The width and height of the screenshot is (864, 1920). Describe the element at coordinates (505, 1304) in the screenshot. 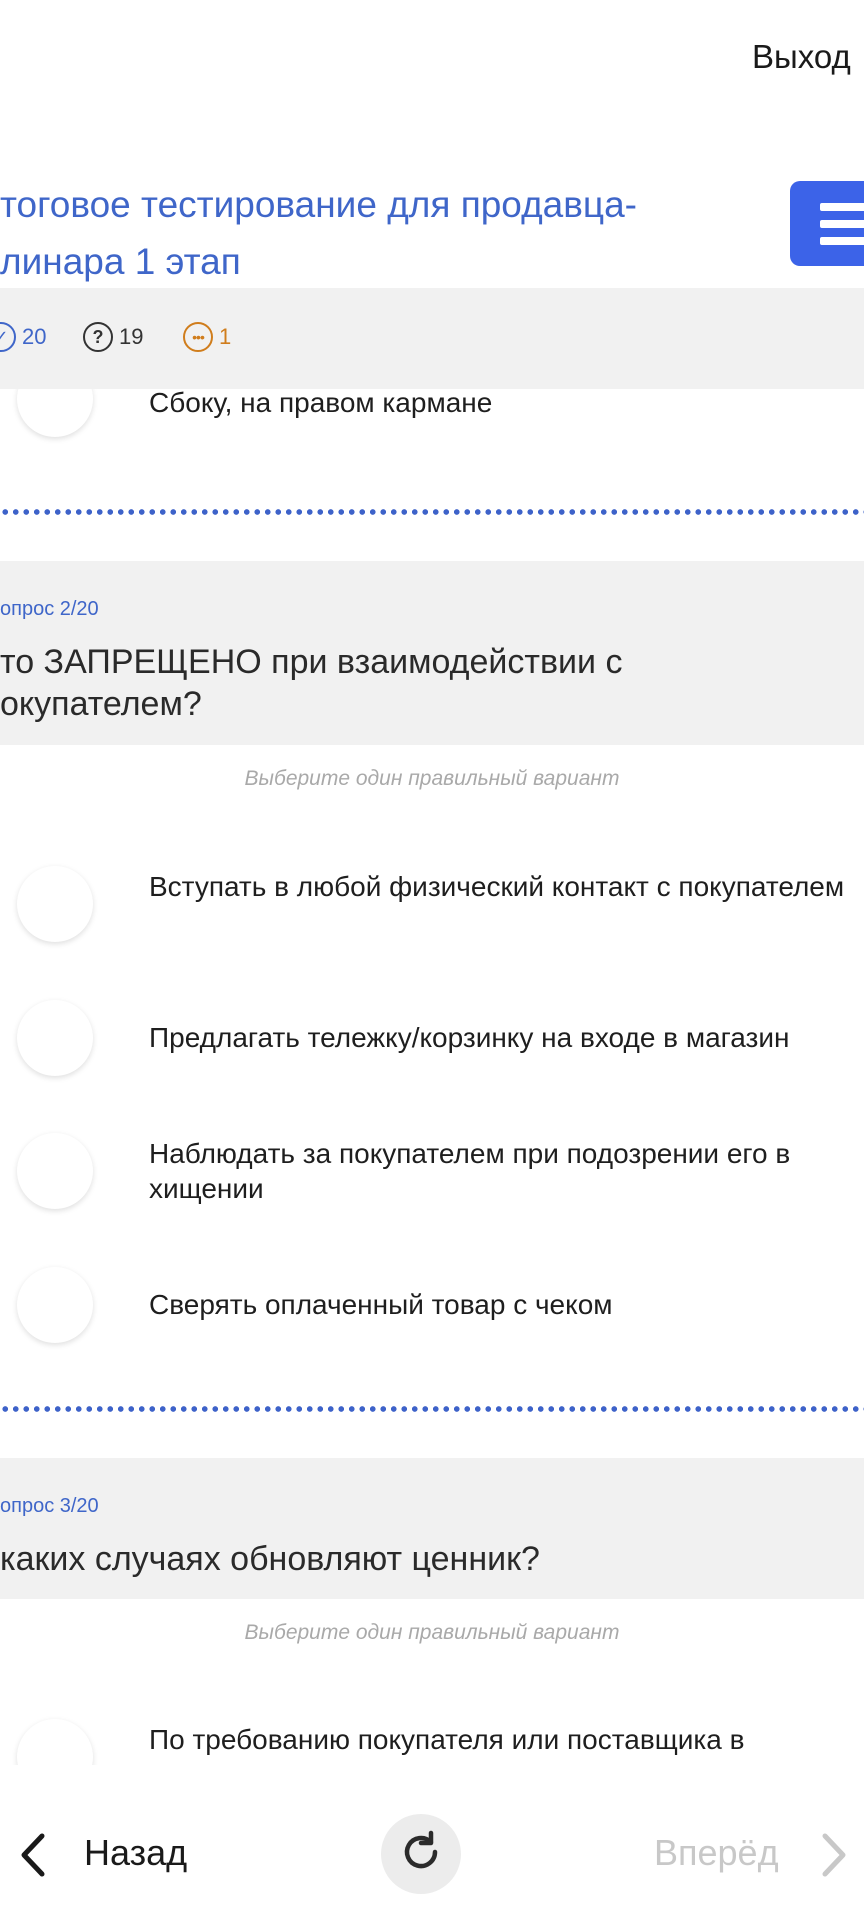

I see `answer-text: Сверять оплаченный товар с чеком` at that location.